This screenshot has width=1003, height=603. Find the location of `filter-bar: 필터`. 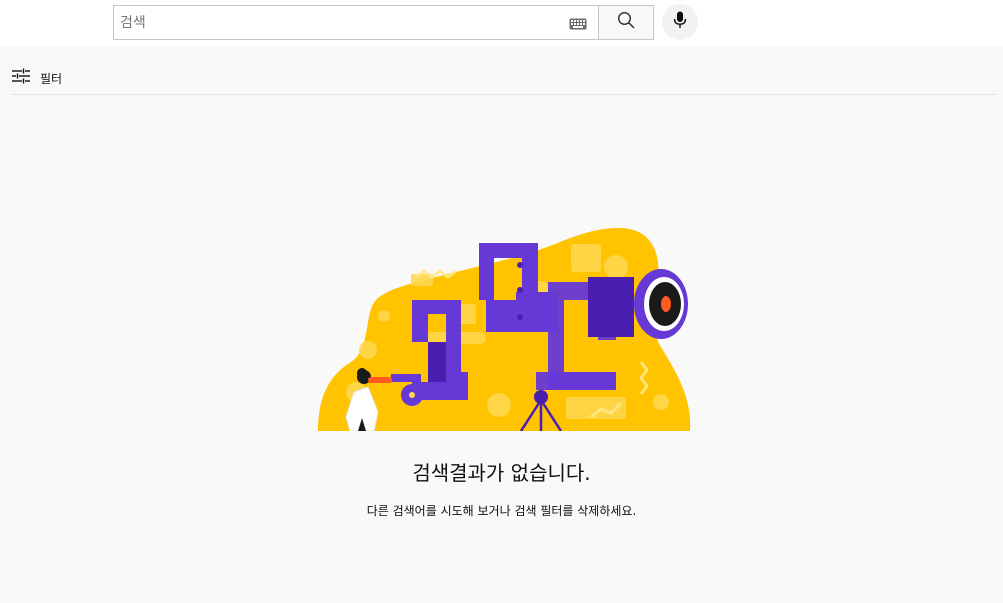

filter-bar: 필터 is located at coordinates (504, 79).